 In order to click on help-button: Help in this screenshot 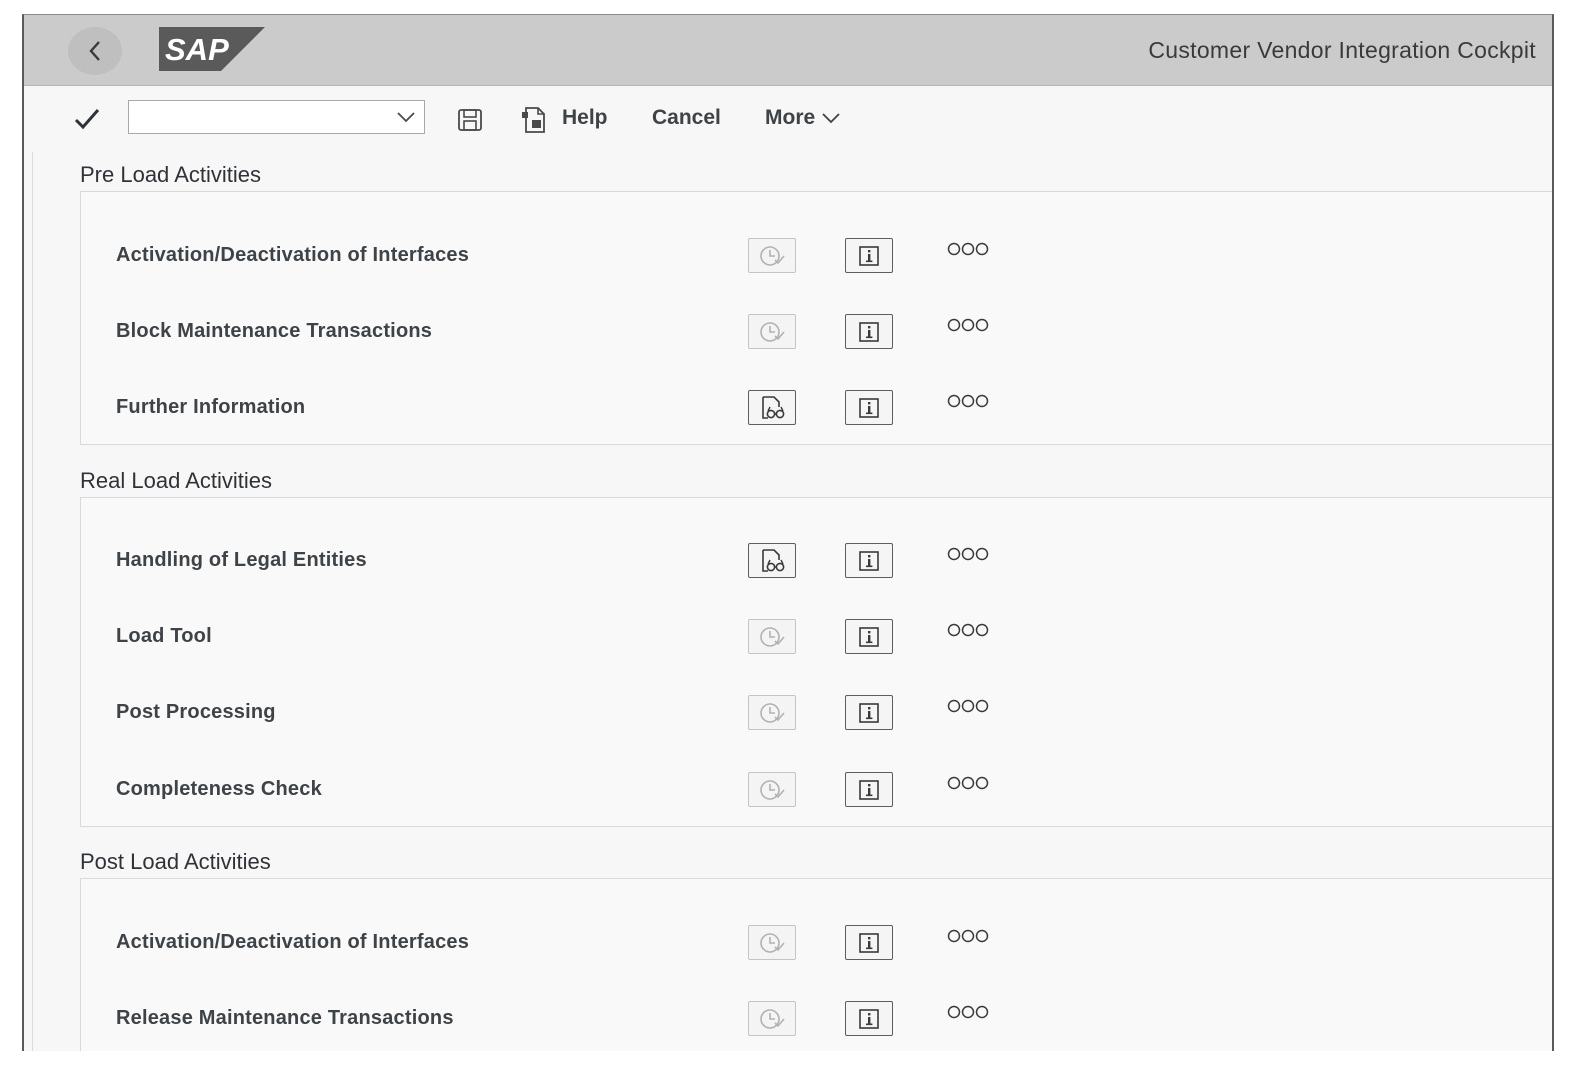, I will do `click(585, 118)`.